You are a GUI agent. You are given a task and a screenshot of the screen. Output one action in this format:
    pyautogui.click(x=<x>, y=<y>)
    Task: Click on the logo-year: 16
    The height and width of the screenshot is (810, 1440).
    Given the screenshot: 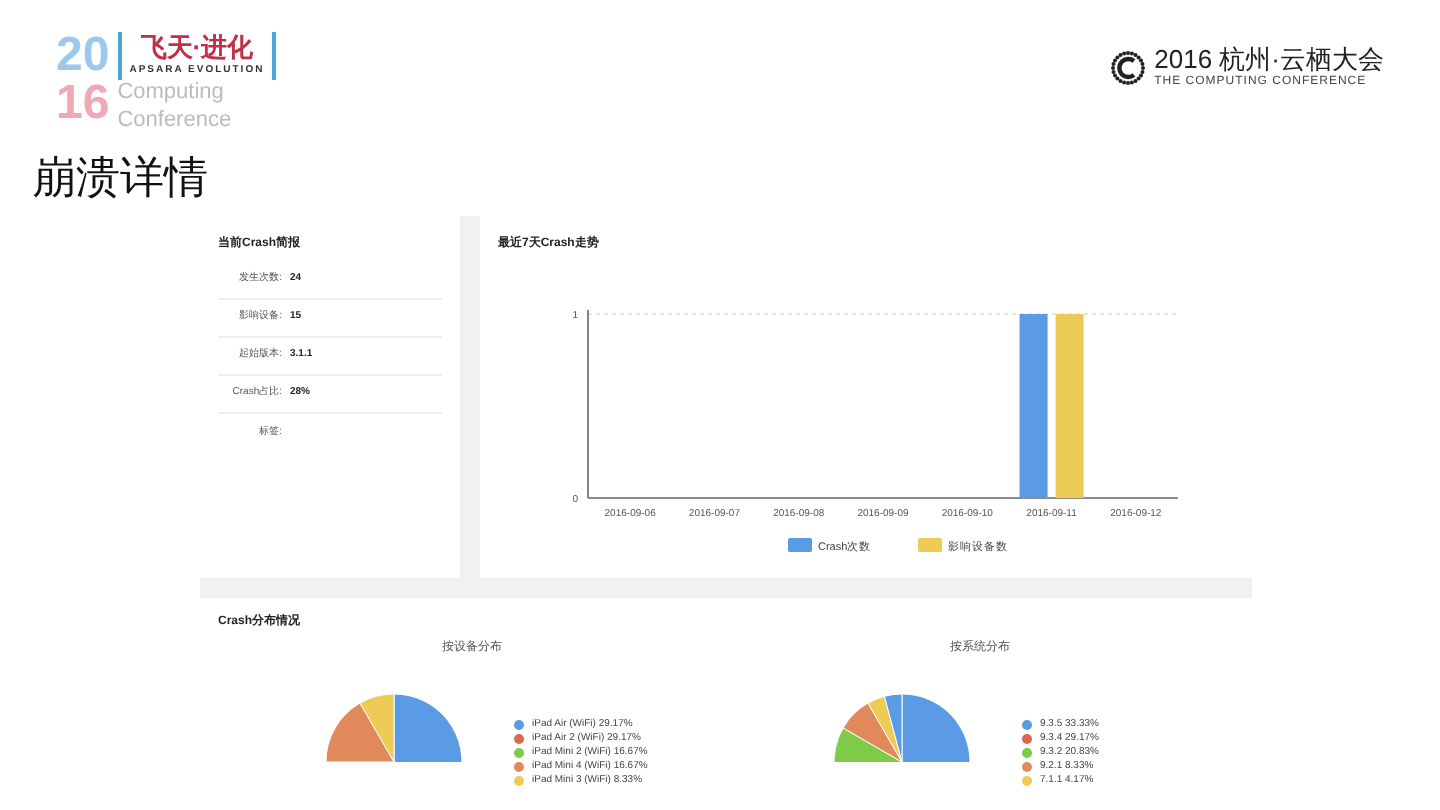 What is the action you would take?
    pyautogui.click(x=83, y=104)
    